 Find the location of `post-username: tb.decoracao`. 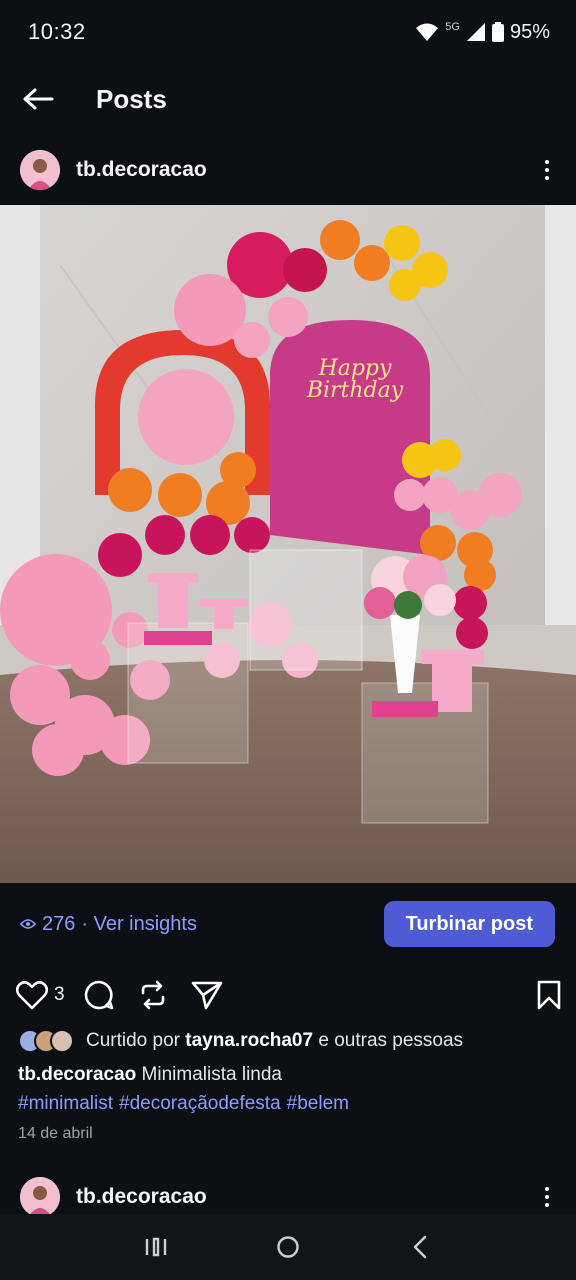

post-username: tb.decoracao is located at coordinates (306, 170).